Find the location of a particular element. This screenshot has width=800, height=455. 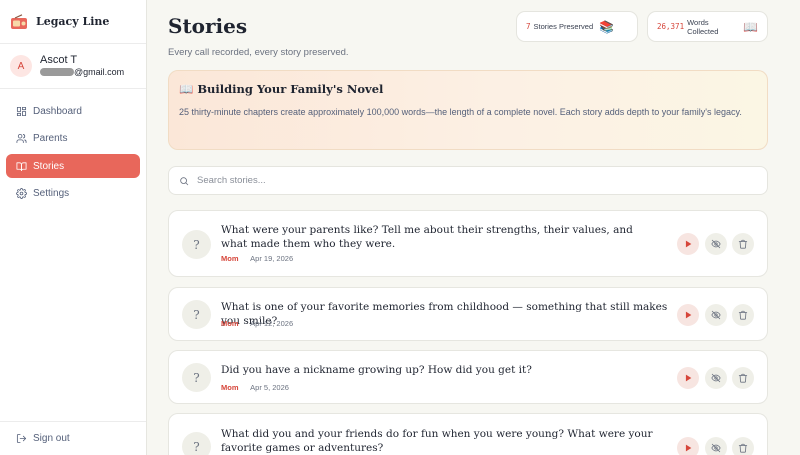

sign-out-button: Sign out is located at coordinates (73, 438).